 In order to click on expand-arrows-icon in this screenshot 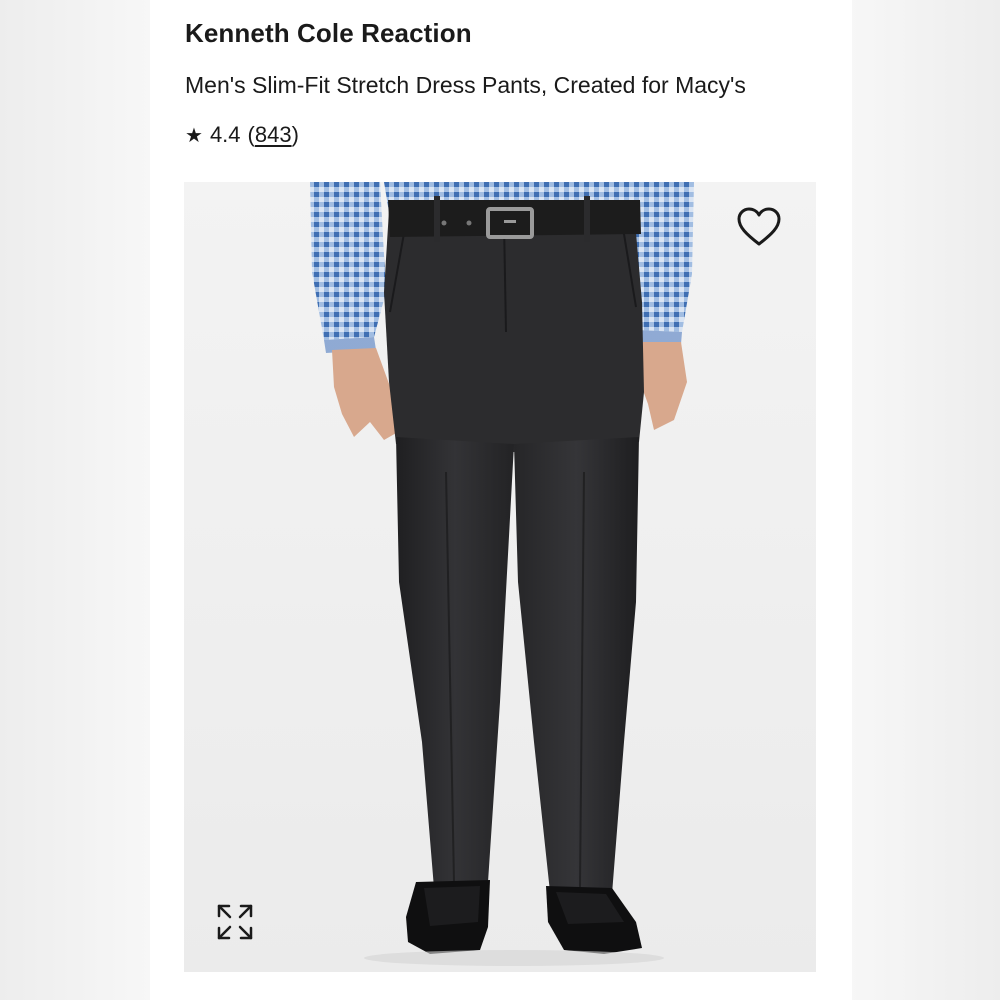, I will do `click(235, 922)`.